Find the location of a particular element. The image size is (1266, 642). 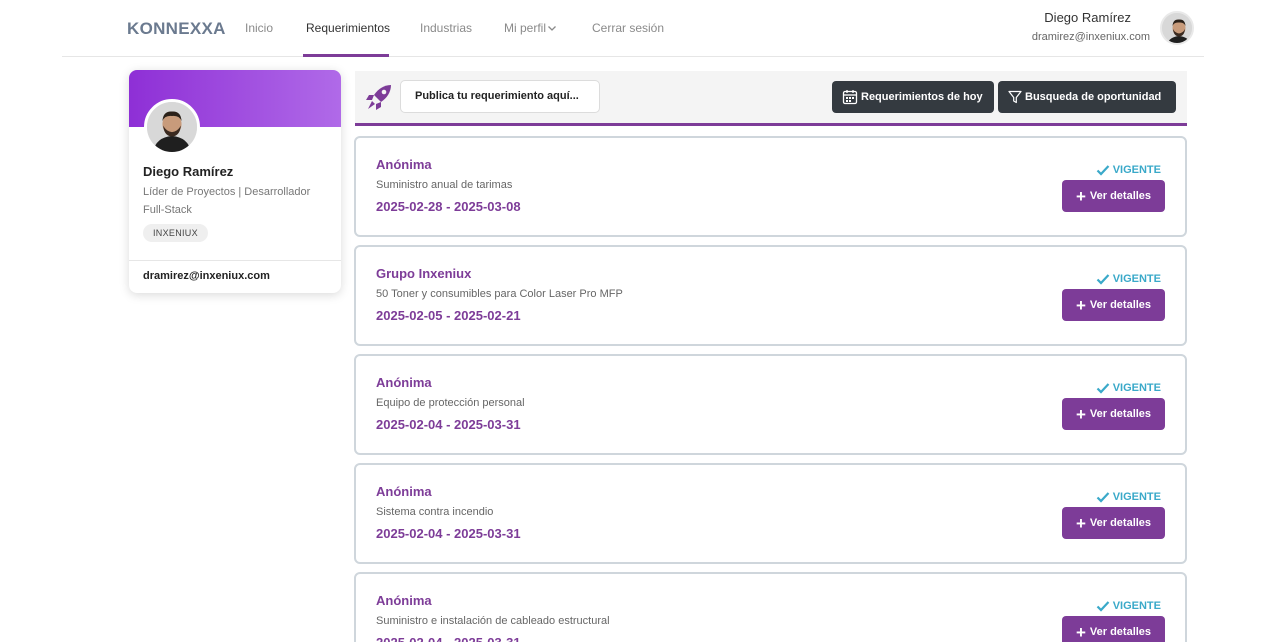

today-requirements-button: Requerimientos de hoy is located at coordinates (913, 97).